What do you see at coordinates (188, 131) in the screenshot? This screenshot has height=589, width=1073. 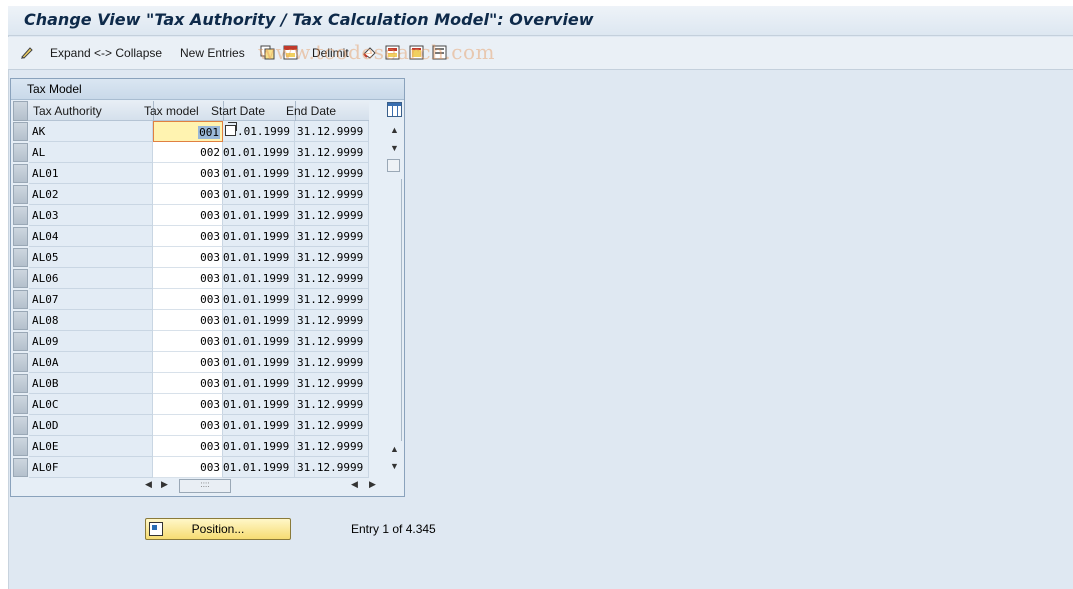 I see `tax-model-input: 001` at bounding box center [188, 131].